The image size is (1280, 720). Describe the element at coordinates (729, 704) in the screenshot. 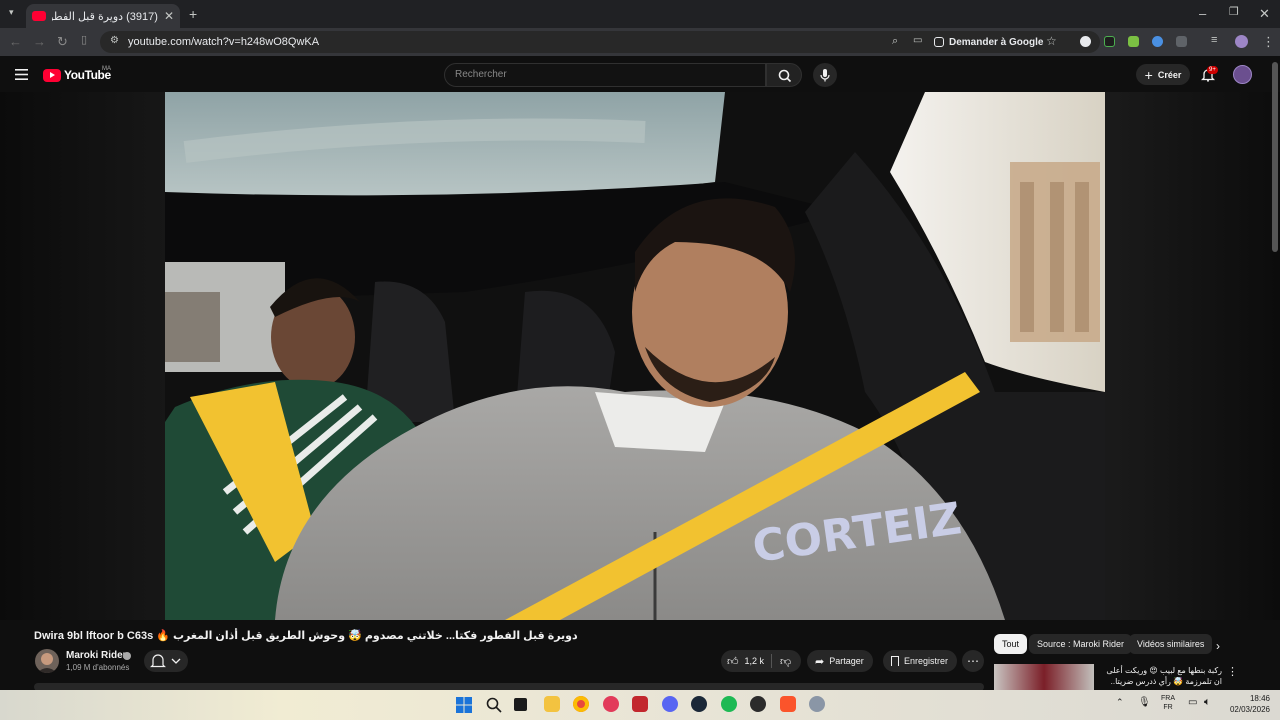

I see `spotify-icon` at that location.